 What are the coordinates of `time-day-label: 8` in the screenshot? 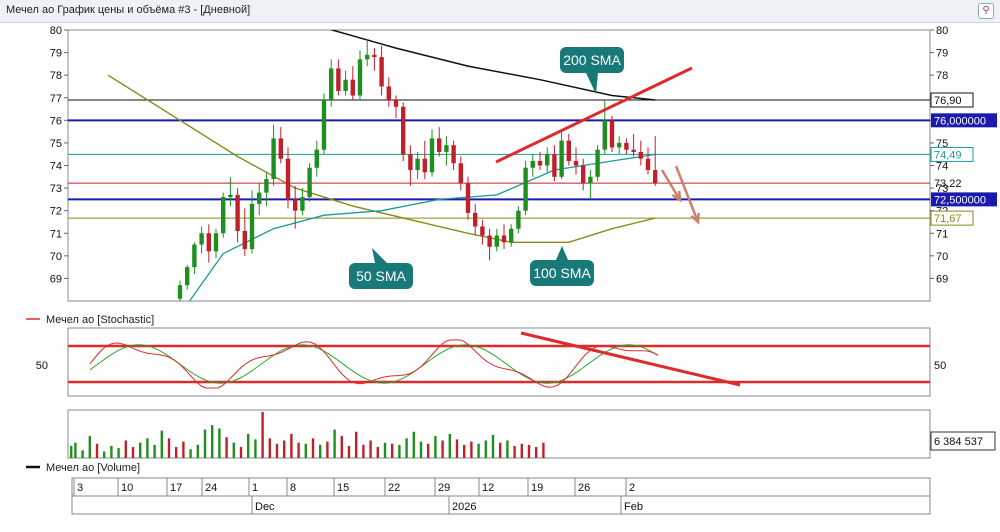 It's located at (293, 488).